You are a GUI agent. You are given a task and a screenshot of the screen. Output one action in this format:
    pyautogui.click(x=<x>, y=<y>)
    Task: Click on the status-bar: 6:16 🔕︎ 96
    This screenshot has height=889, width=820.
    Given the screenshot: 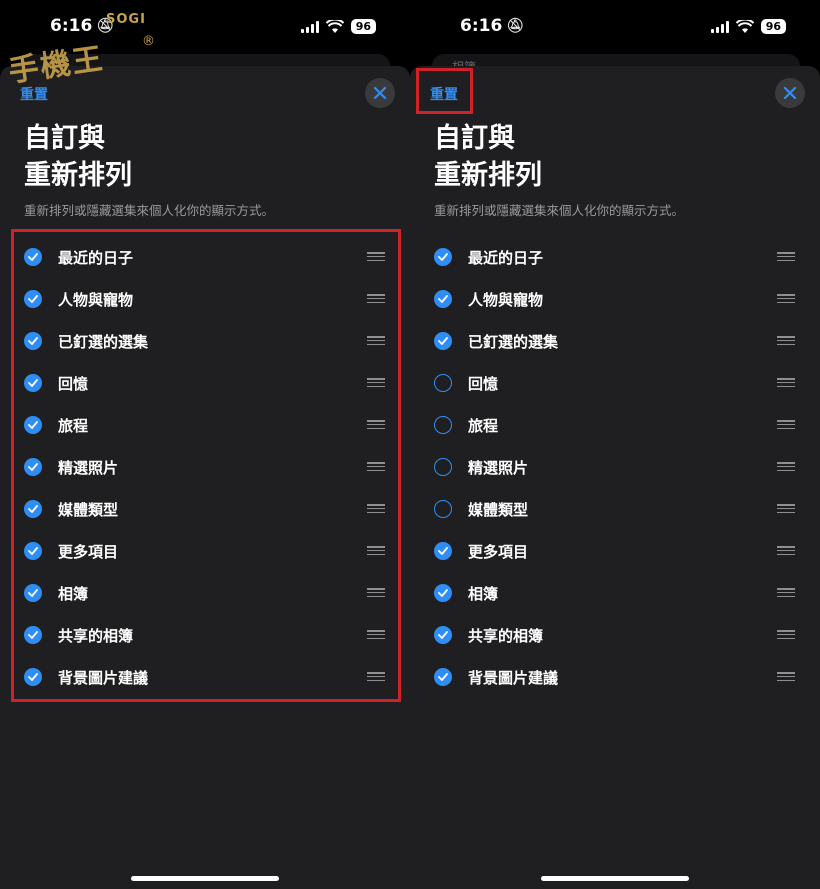 What is the action you would take?
    pyautogui.click(x=615, y=28)
    